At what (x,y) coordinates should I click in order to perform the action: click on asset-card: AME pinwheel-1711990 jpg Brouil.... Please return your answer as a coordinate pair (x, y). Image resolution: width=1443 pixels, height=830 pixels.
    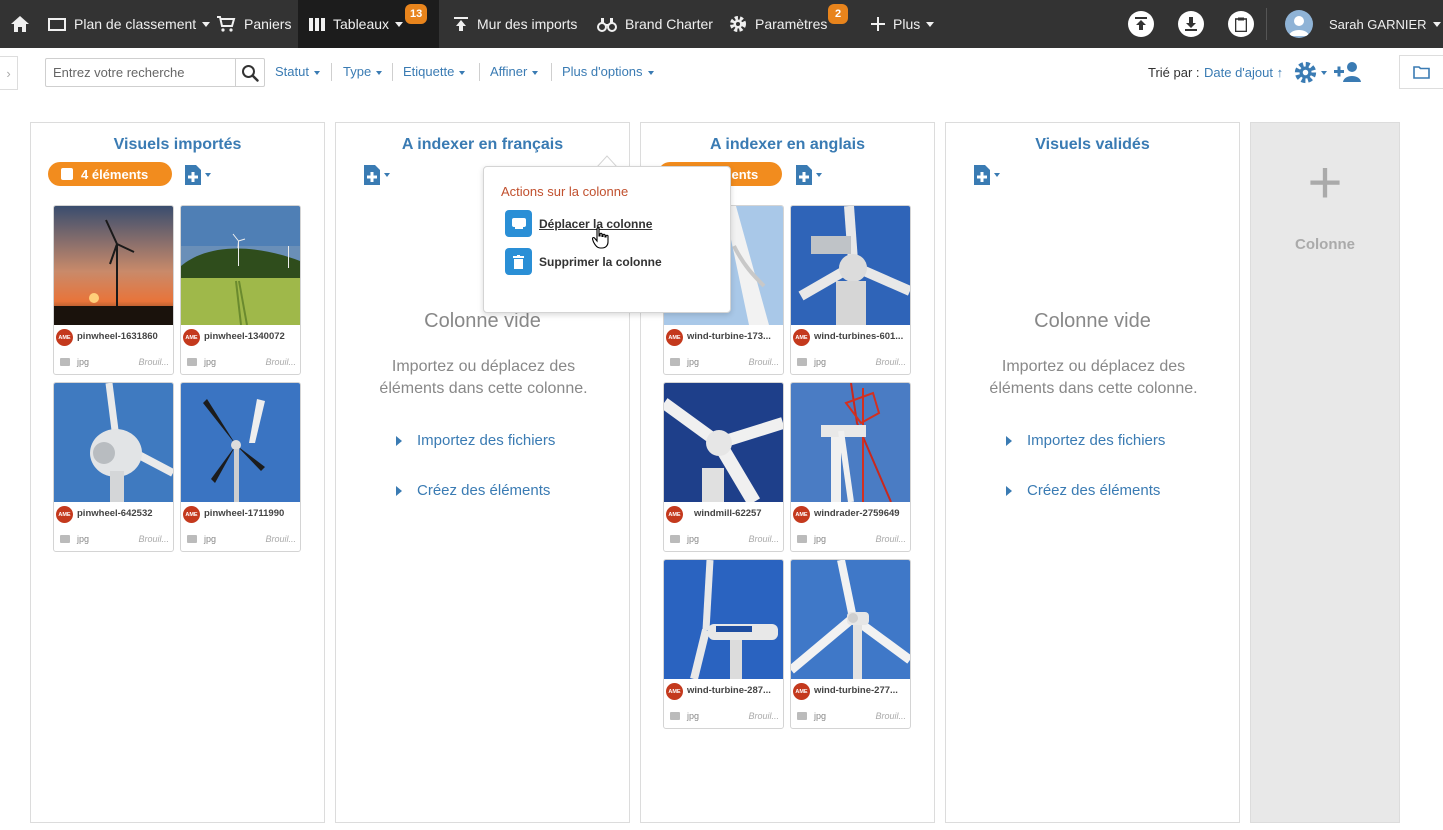
    Looking at the image, I should click on (240, 467).